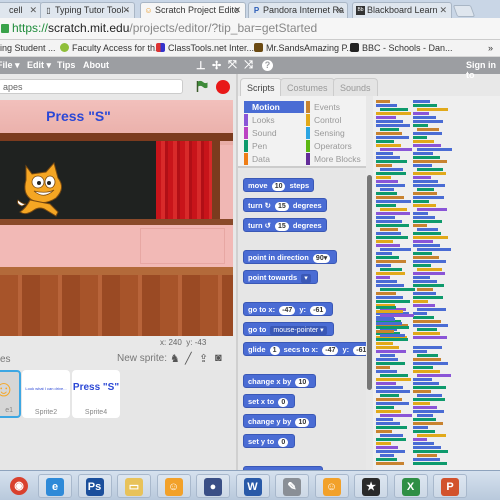 The width and height of the screenshot is (500, 500). Describe the element at coordinates (248, 65) in the screenshot. I see `shrink-icon: ⤨` at that location.